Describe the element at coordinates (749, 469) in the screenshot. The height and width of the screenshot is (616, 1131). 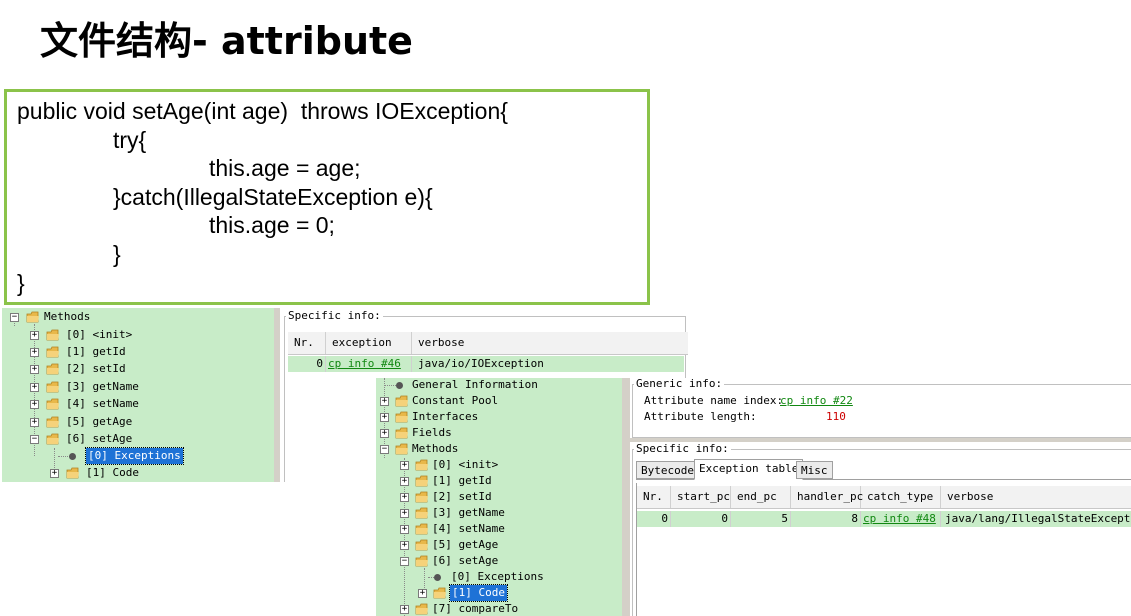
I see `tab-exception-table: Exception table` at that location.